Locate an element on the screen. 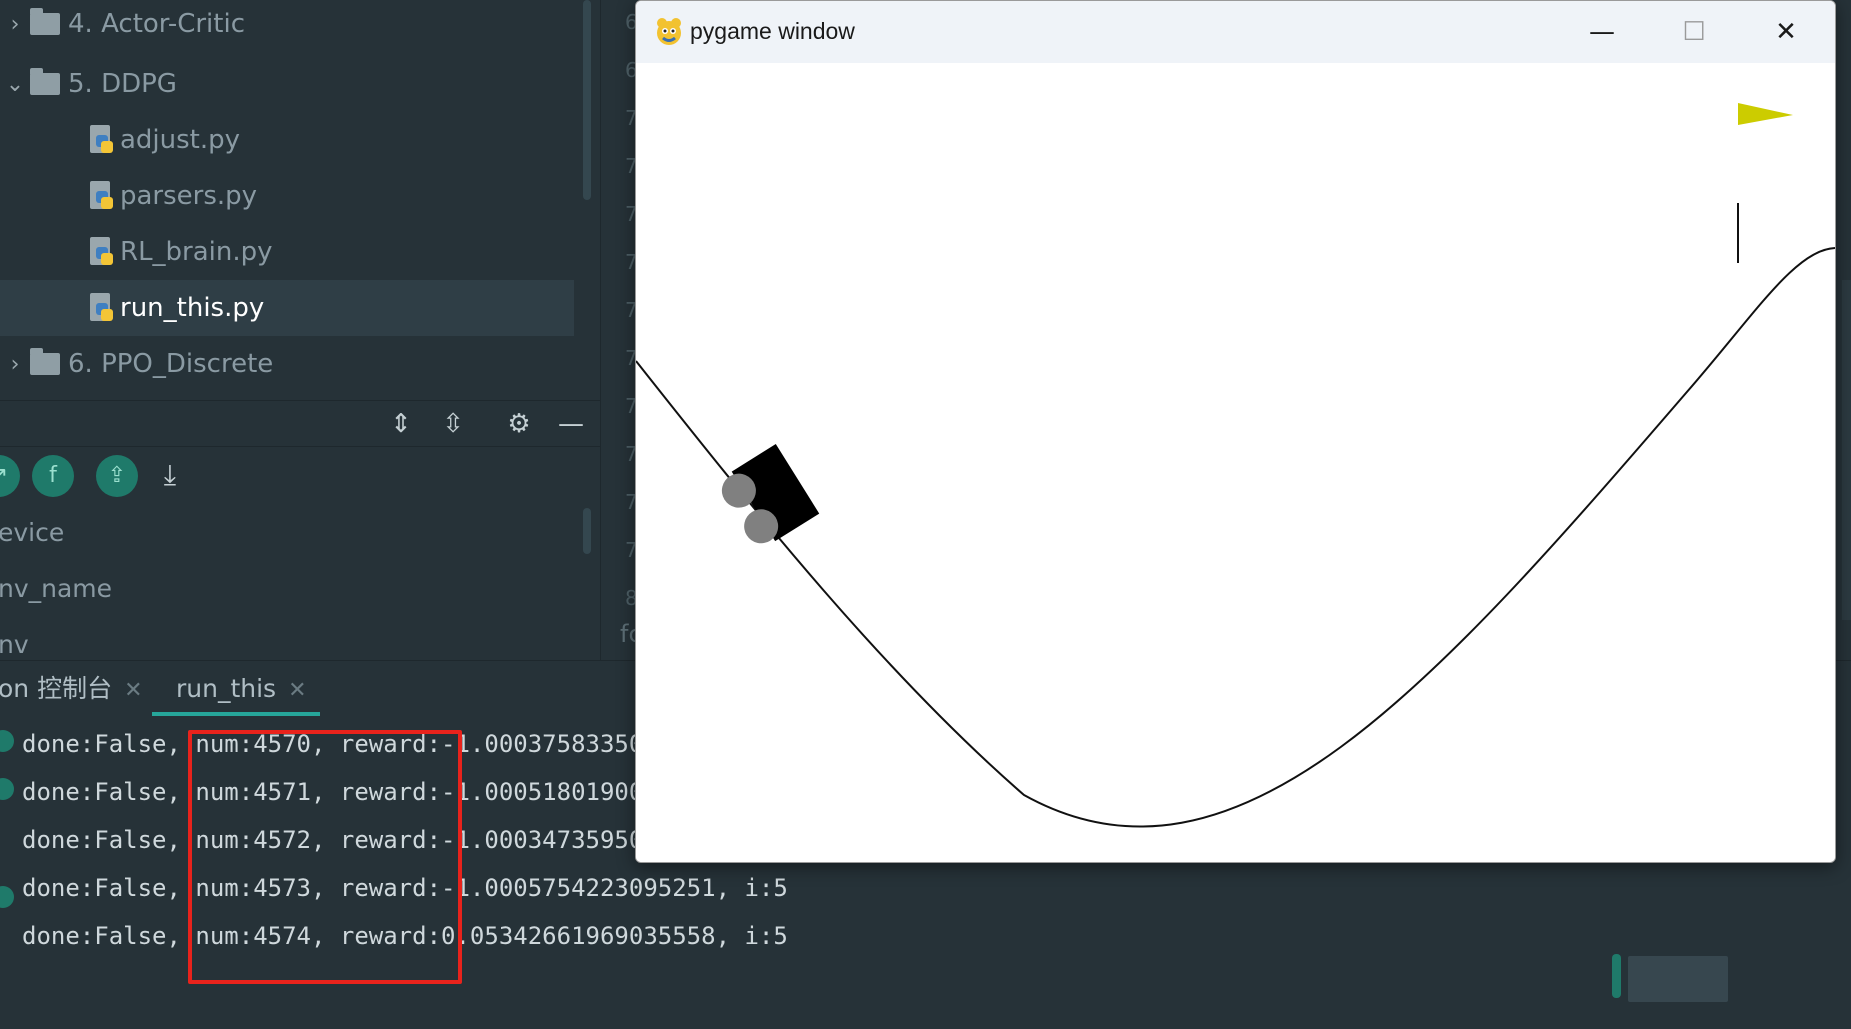 This screenshot has height=1029, width=1851. annotation-highlight-box is located at coordinates (325, 857).